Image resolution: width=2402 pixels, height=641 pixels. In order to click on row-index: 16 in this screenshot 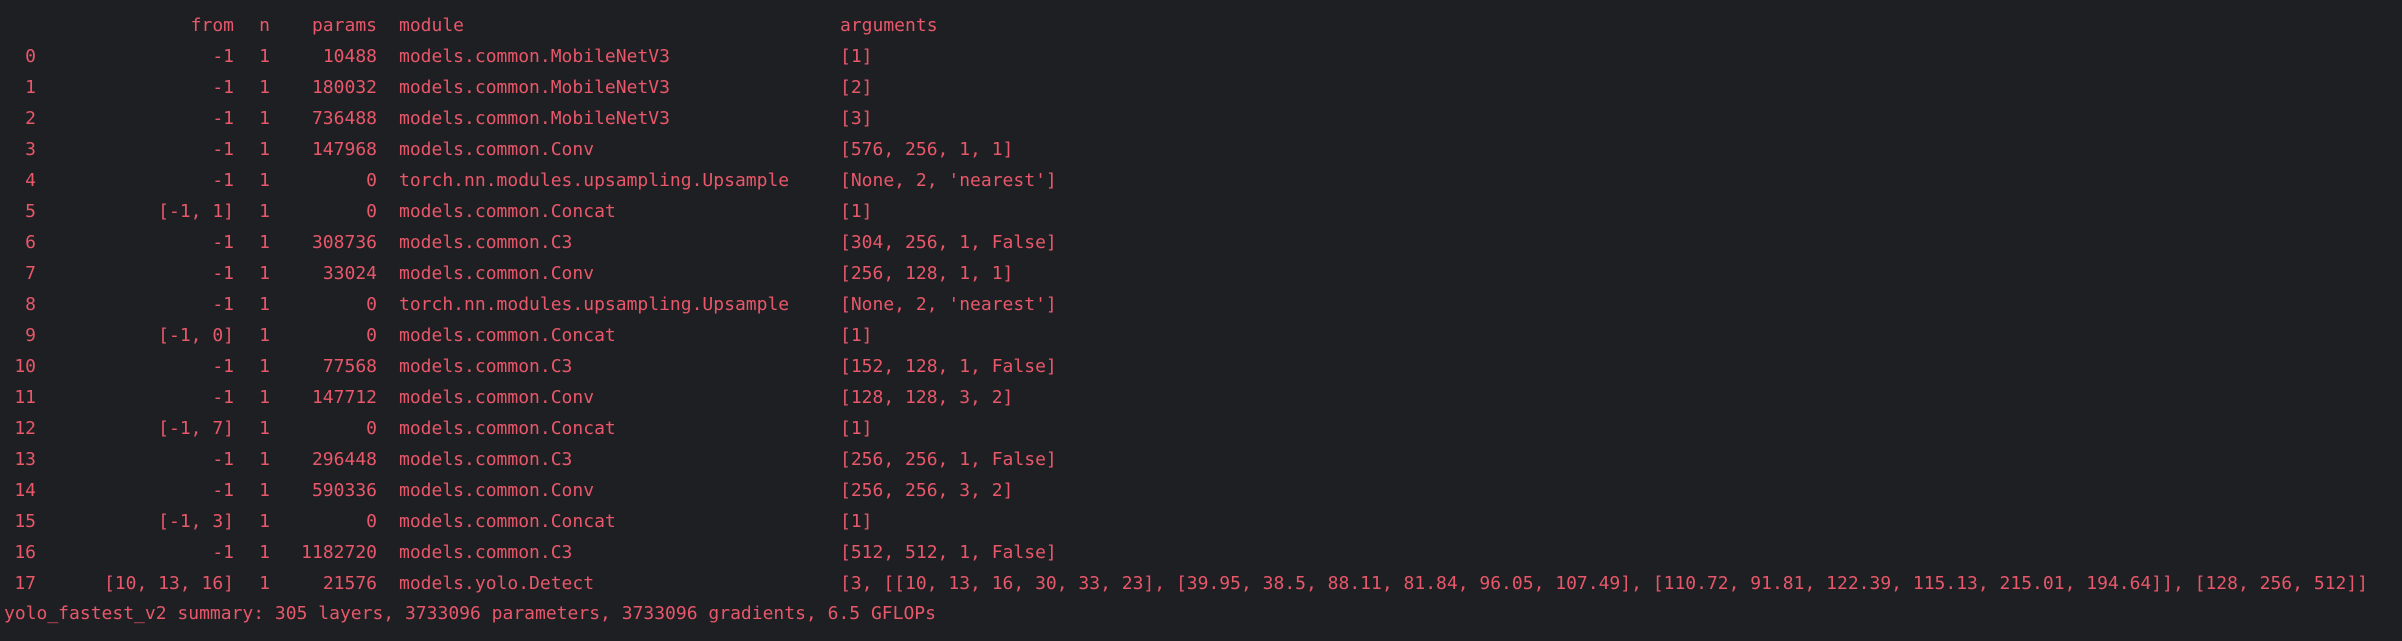, I will do `click(25, 552)`.